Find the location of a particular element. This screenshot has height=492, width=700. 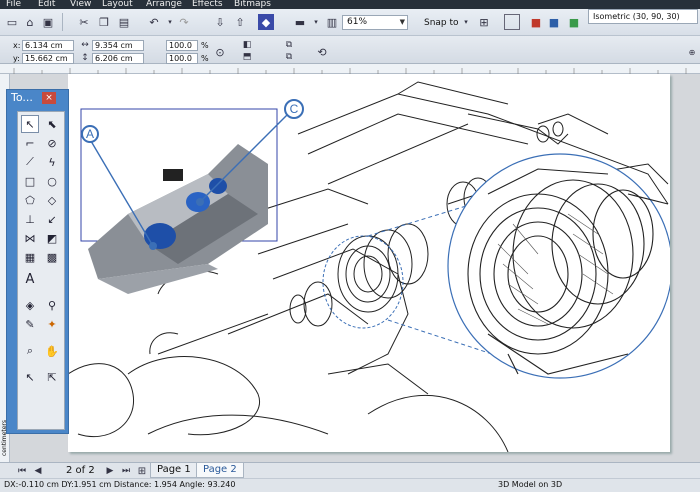

callout-a: A is located at coordinates (90, 134).